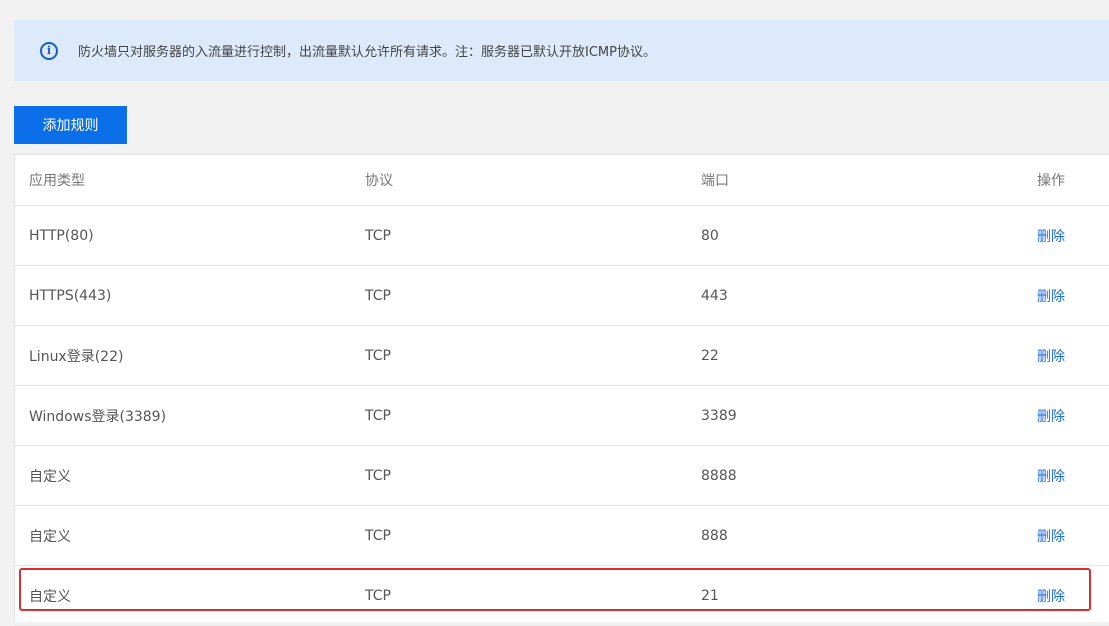 The height and width of the screenshot is (626, 1109). Describe the element at coordinates (76, 356) in the screenshot. I see `app-type-cell: Linux登录(22)` at that location.